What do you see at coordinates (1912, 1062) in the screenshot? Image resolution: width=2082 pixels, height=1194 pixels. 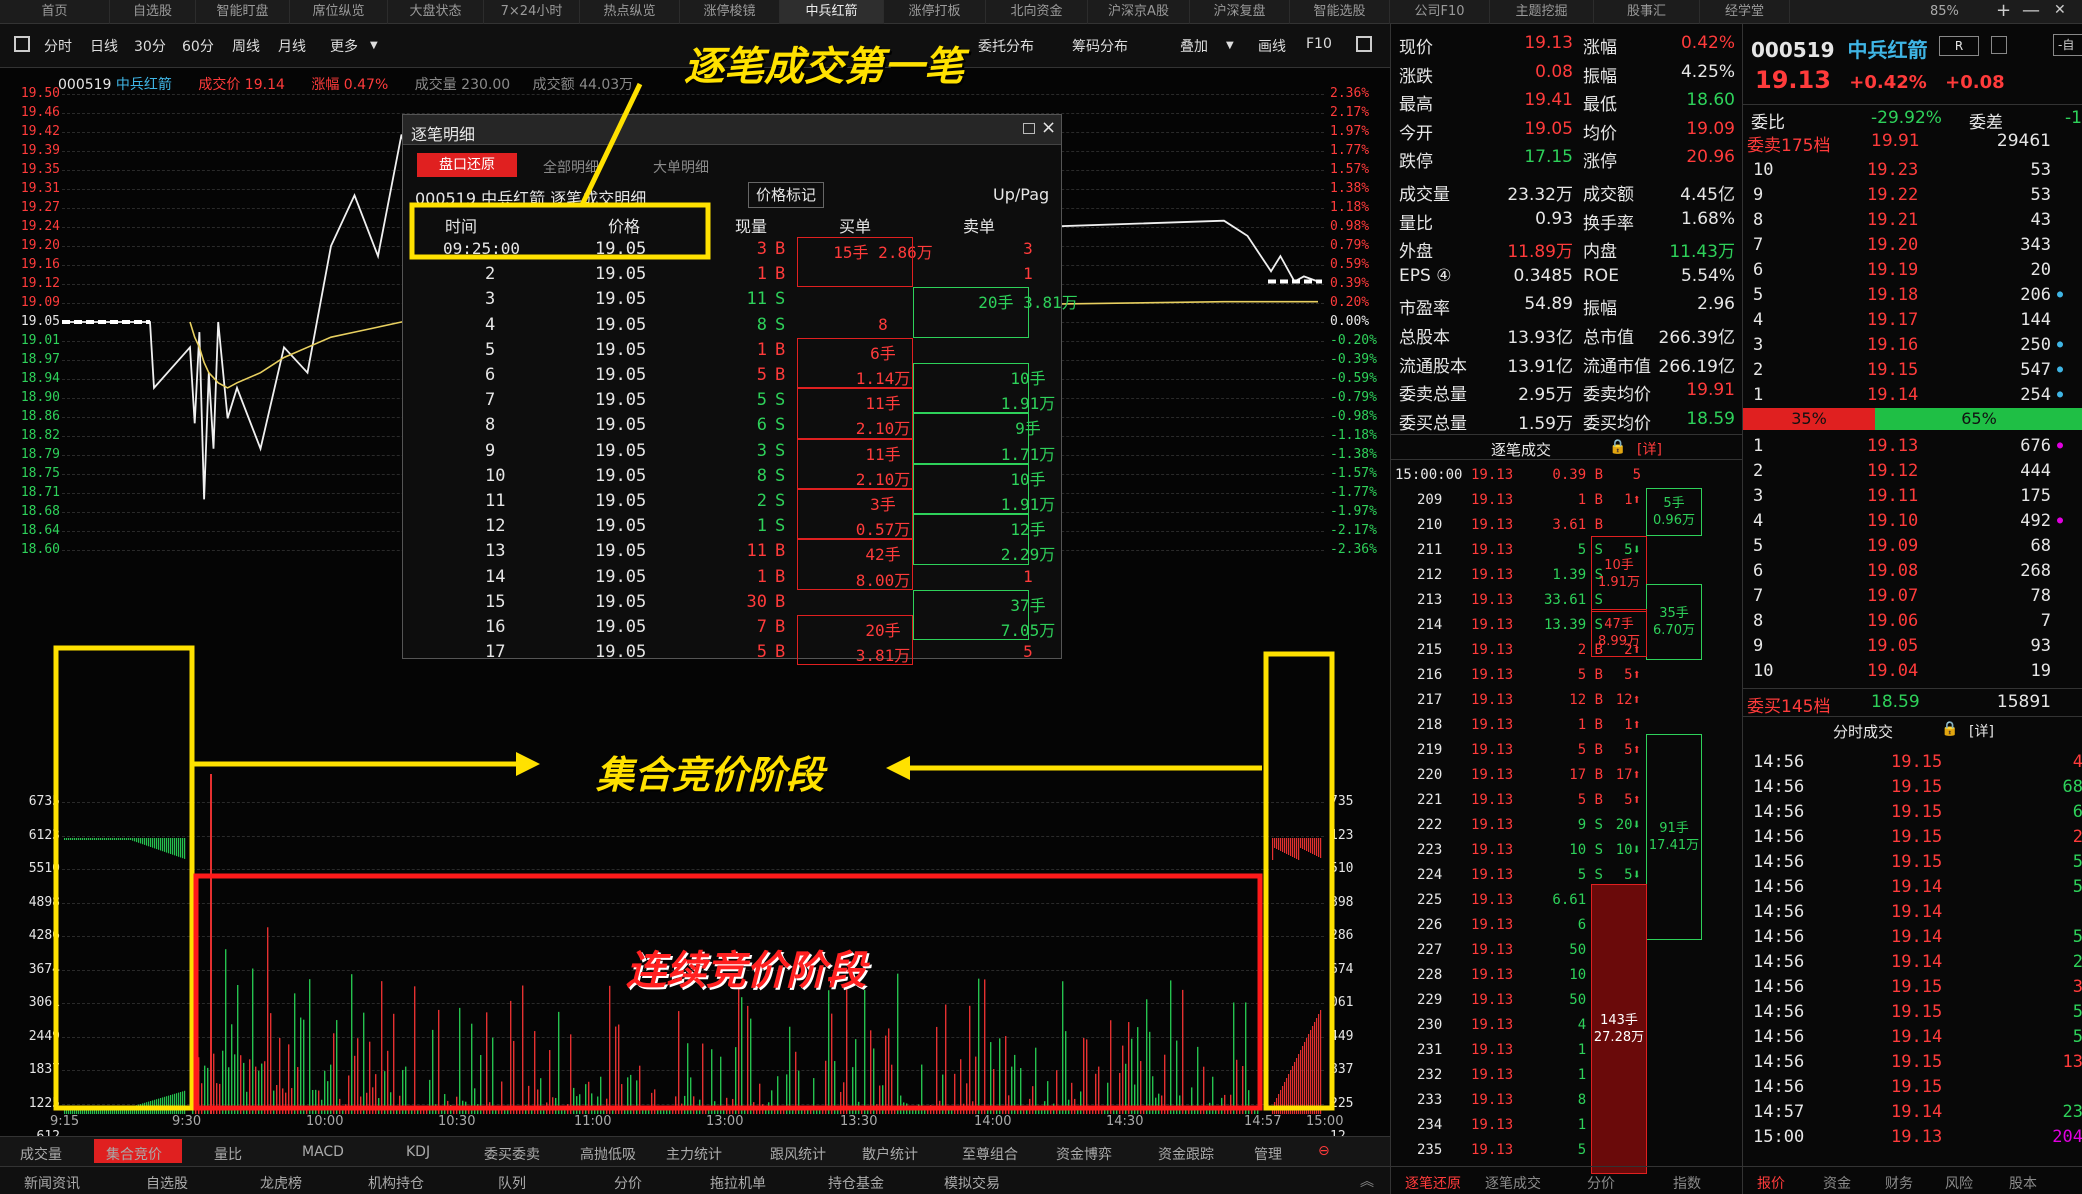 I see `ft-row: 14:56 19.15 13` at bounding box center [1912, 1062].